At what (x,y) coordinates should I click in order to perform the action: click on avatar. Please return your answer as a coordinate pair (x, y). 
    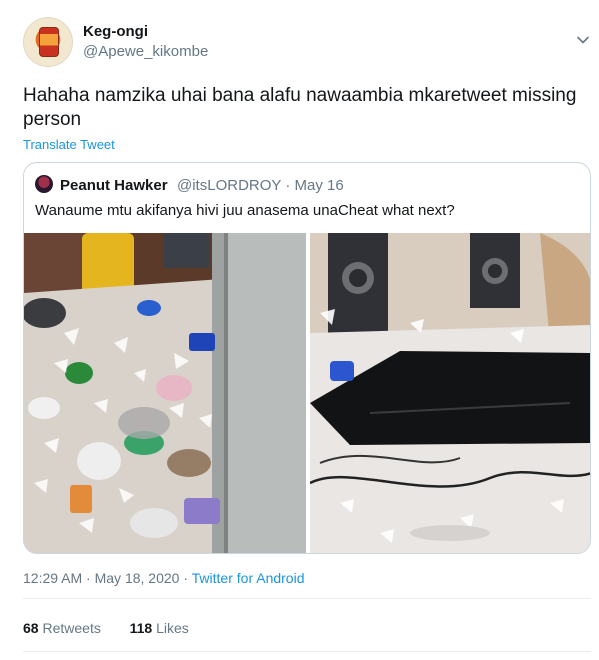
    Looking at the image, I should click on (48, 42).